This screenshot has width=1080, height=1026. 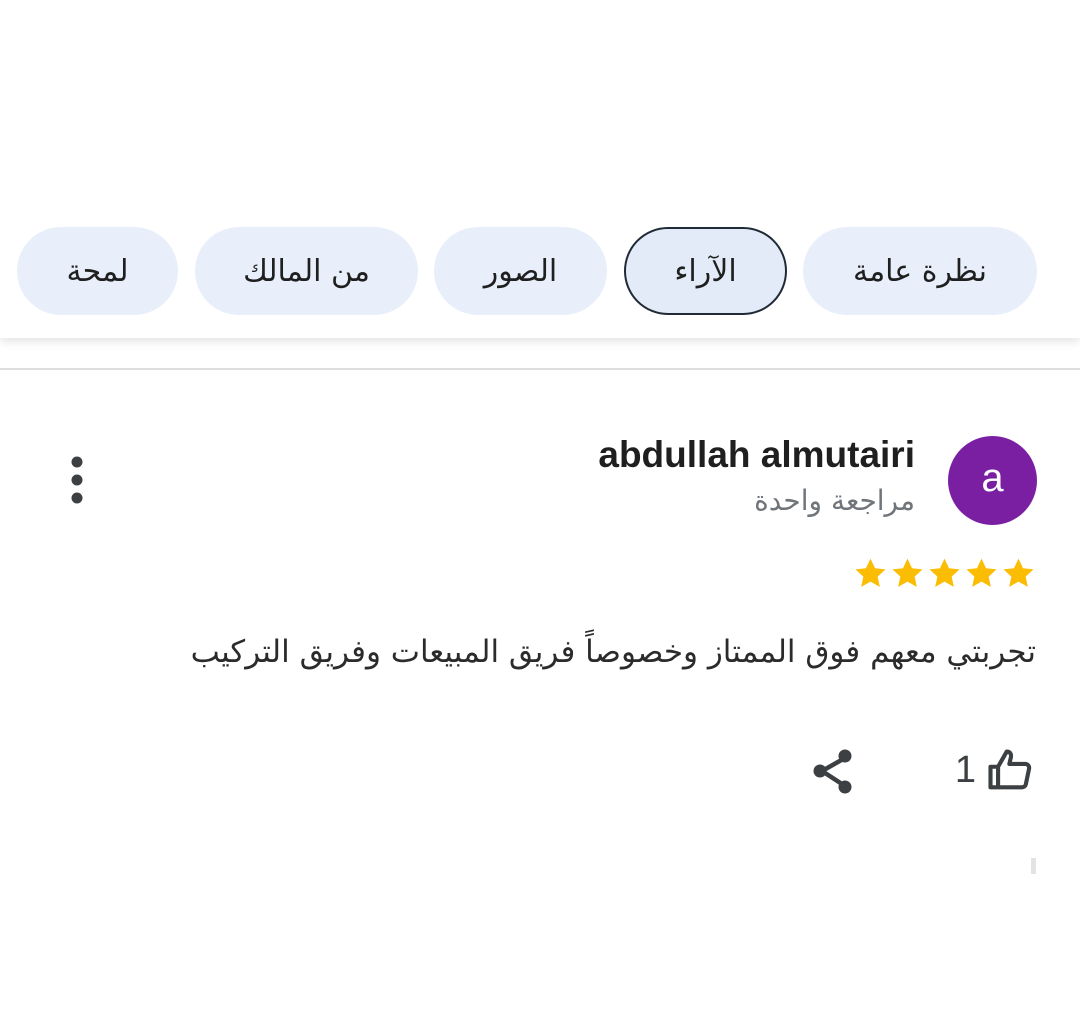 I want to click on tab-from-owner-label: من المالك, so click(x=306, y=271).